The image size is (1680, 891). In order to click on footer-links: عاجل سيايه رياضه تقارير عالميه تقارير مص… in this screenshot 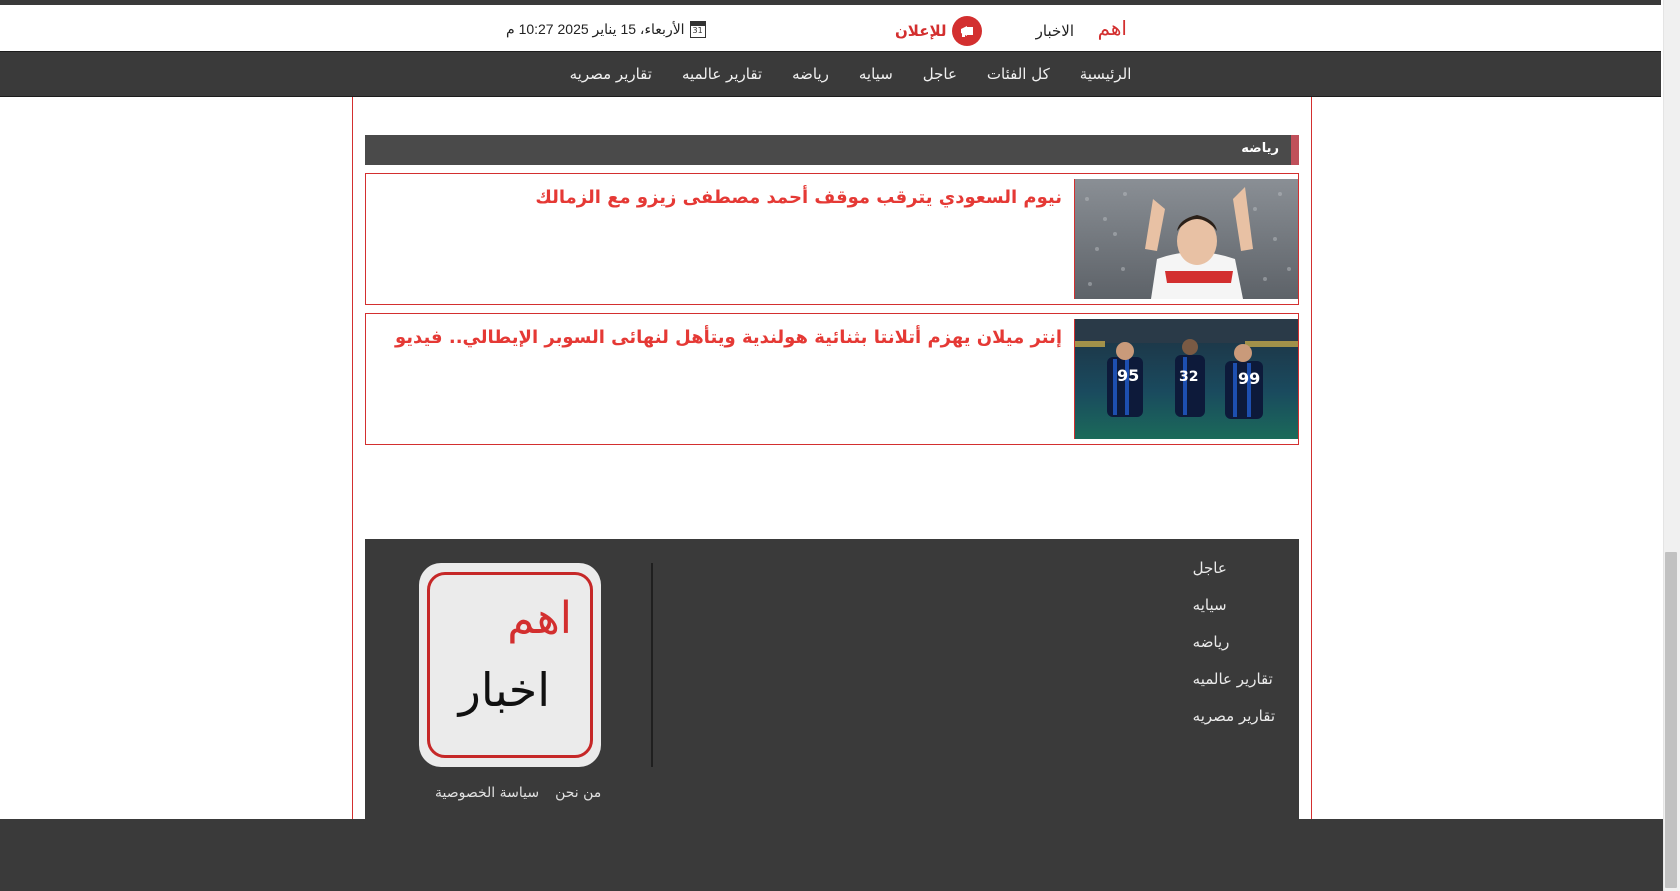, I will do `click(1234, 642)`.